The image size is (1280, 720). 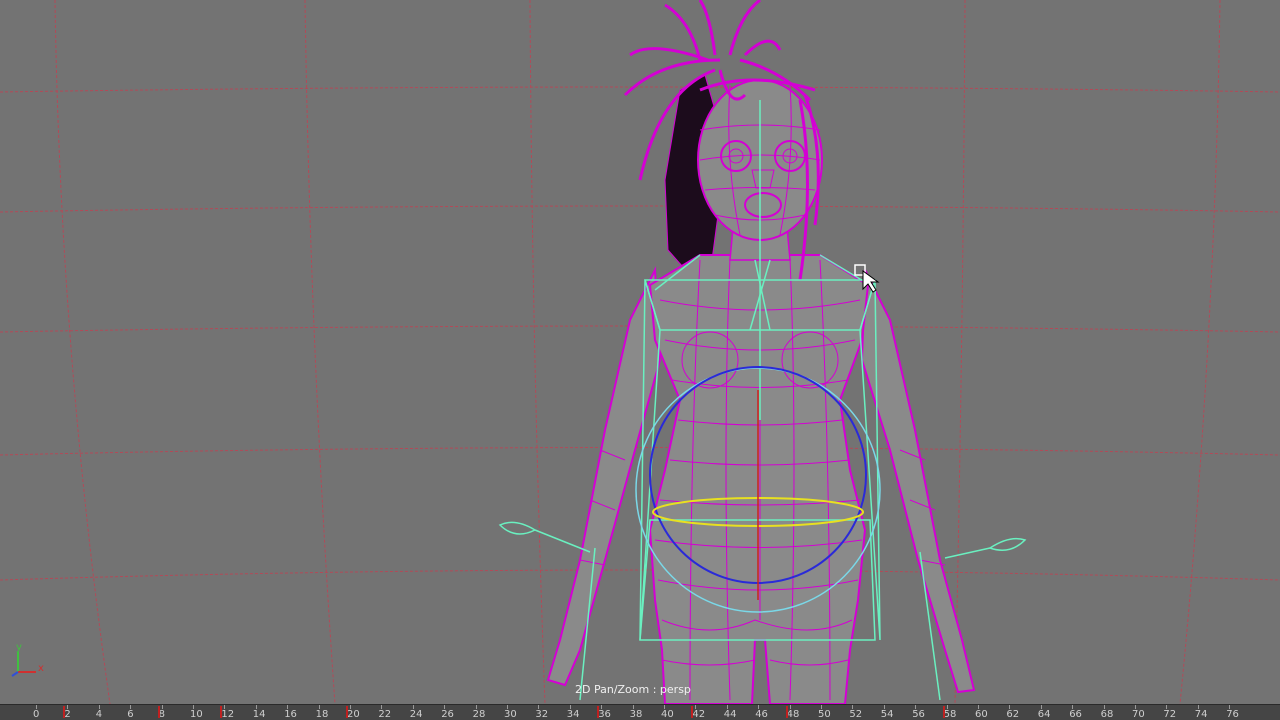 What do you see at coordinates (510, 714) in the screenshot?
I see `timeline-tick-label: 30` at bounding box center [510, 714].